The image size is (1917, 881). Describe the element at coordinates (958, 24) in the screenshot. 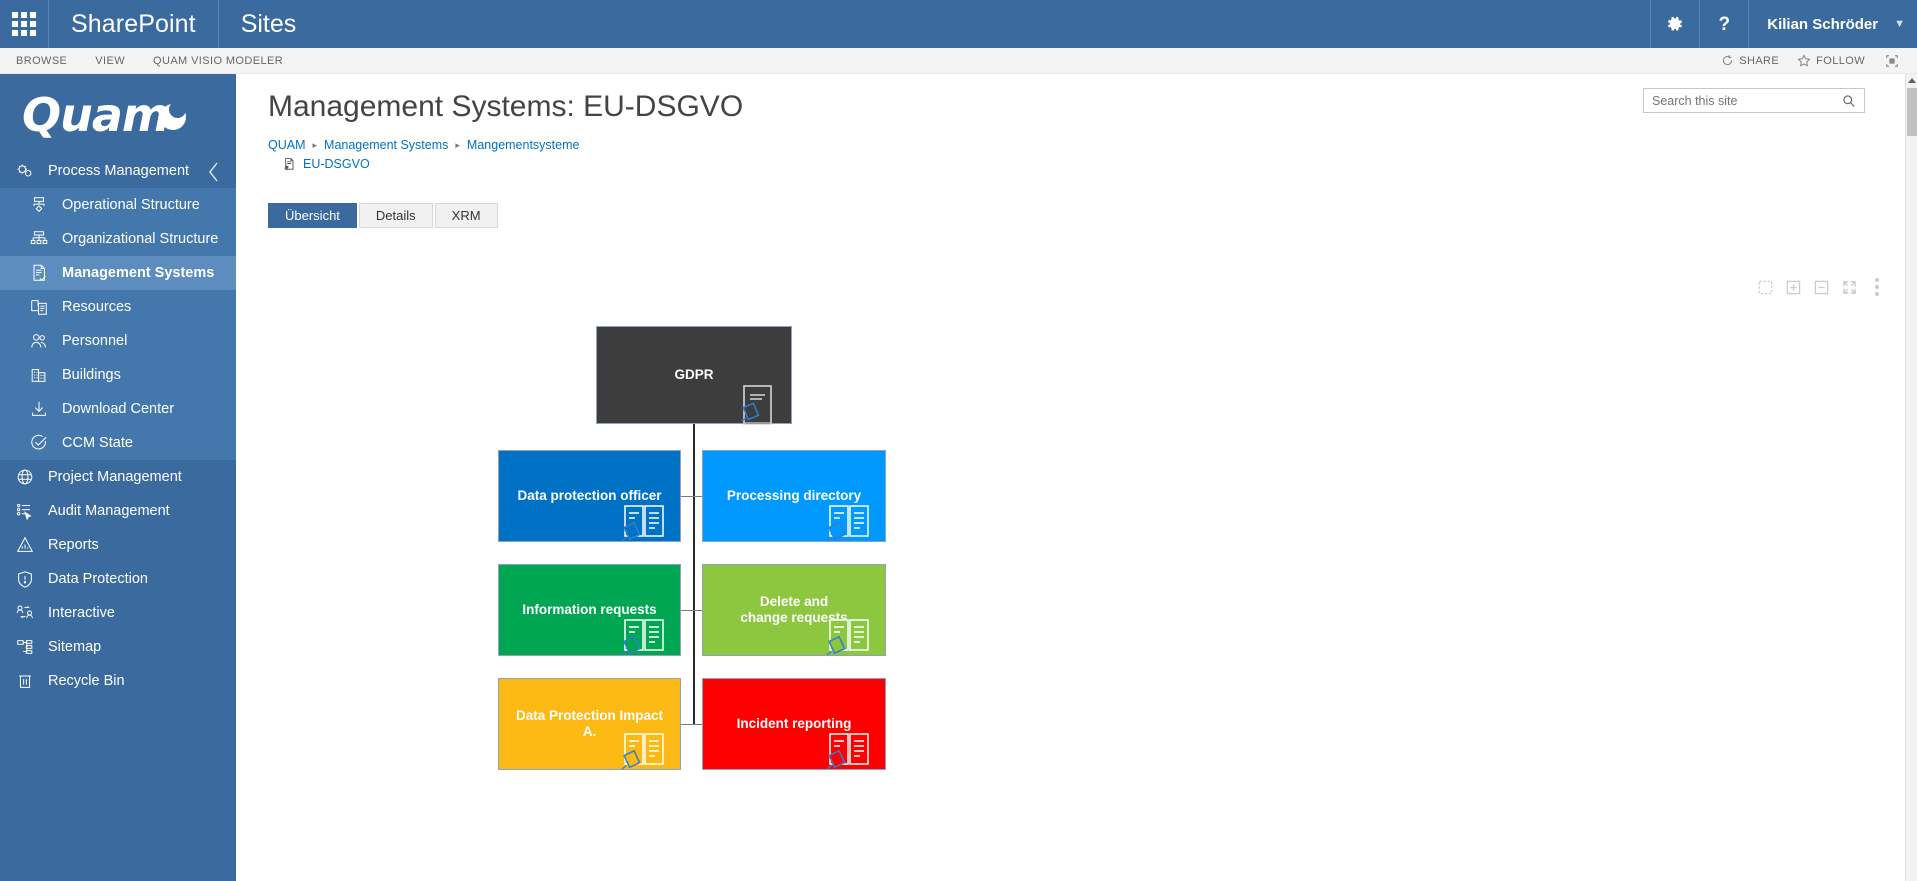

I see `suite-bar: SharePoint Sites ? Kilian Schröder ▼` at that location.